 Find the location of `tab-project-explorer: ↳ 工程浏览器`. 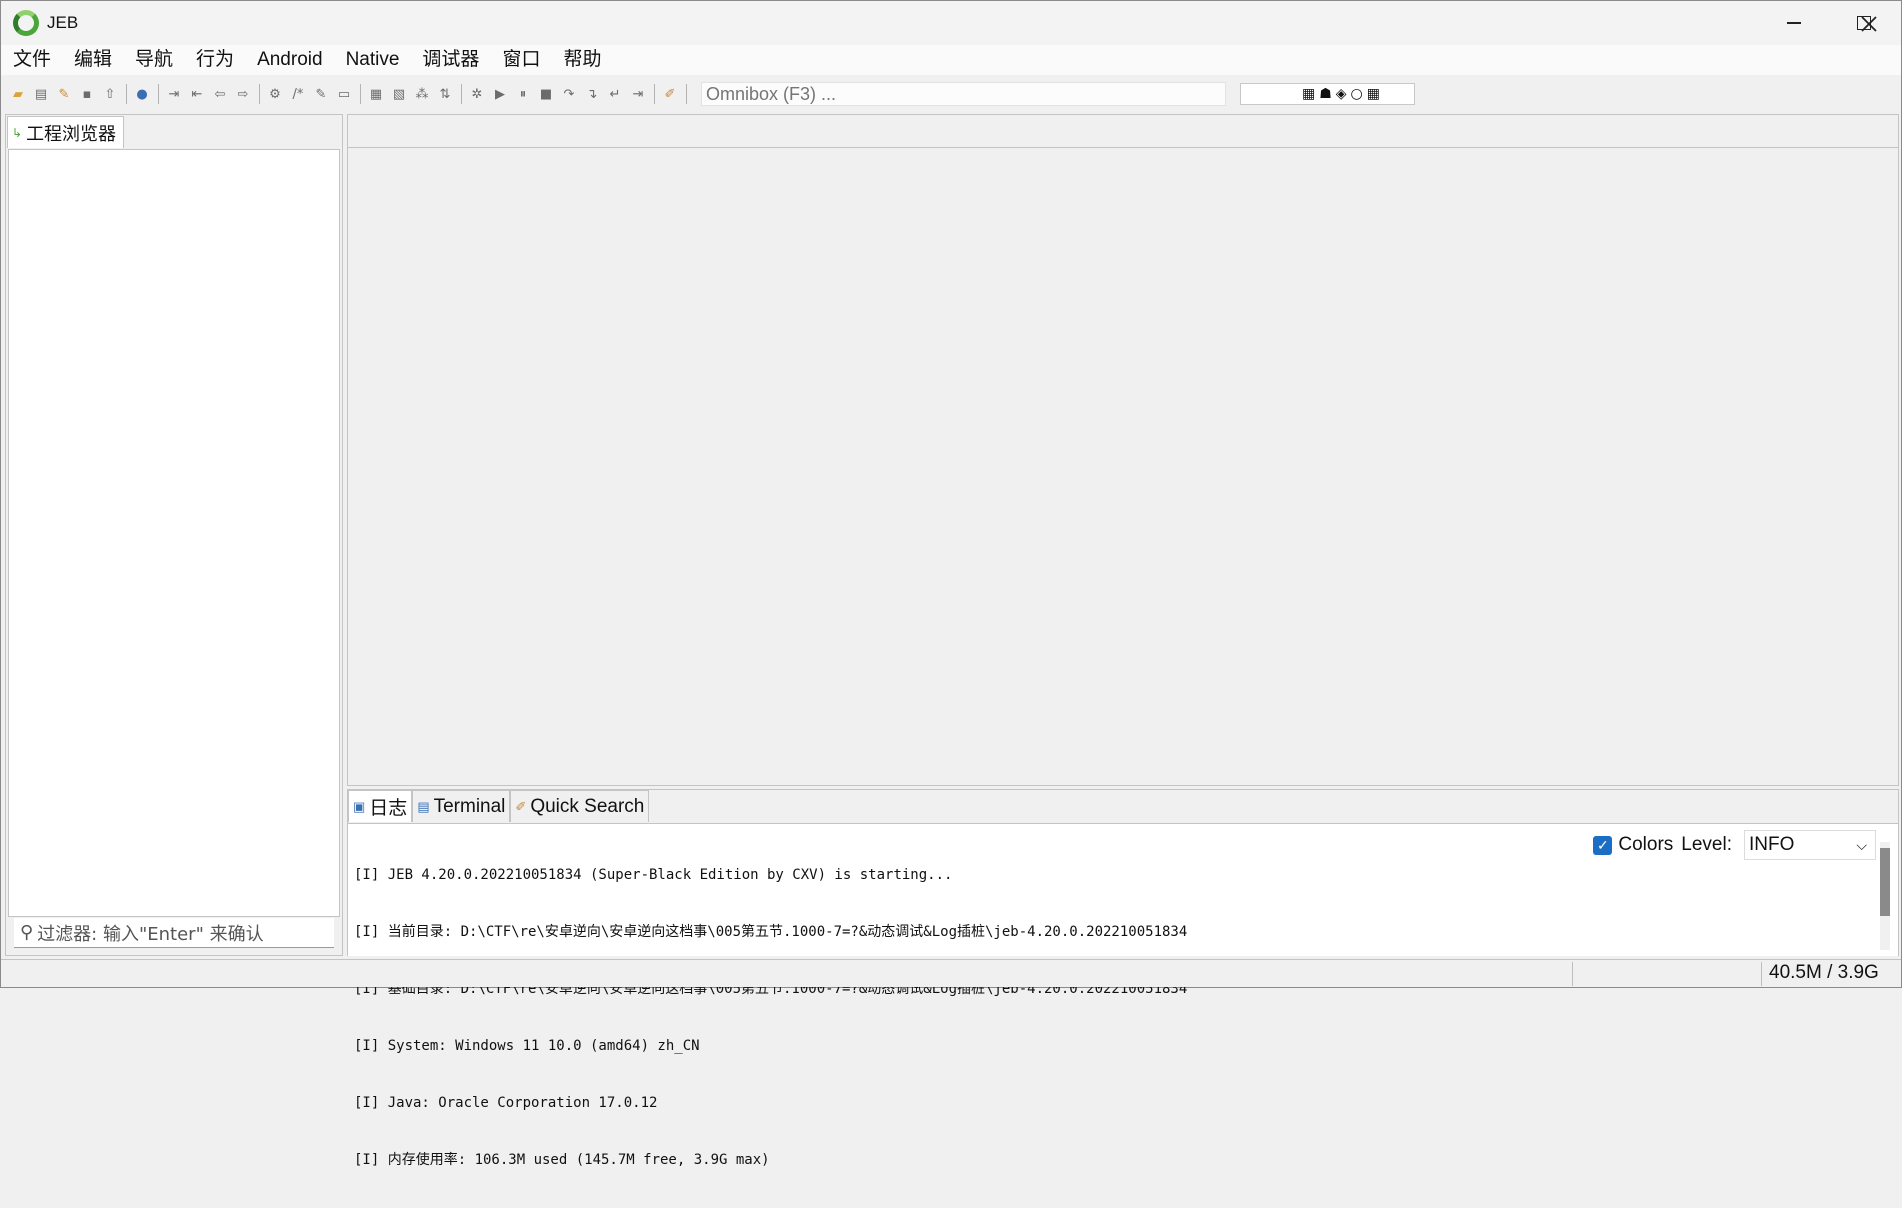

tab-project-explorer: ↳ 工程浏览器 is located at coordinates (65, 132).